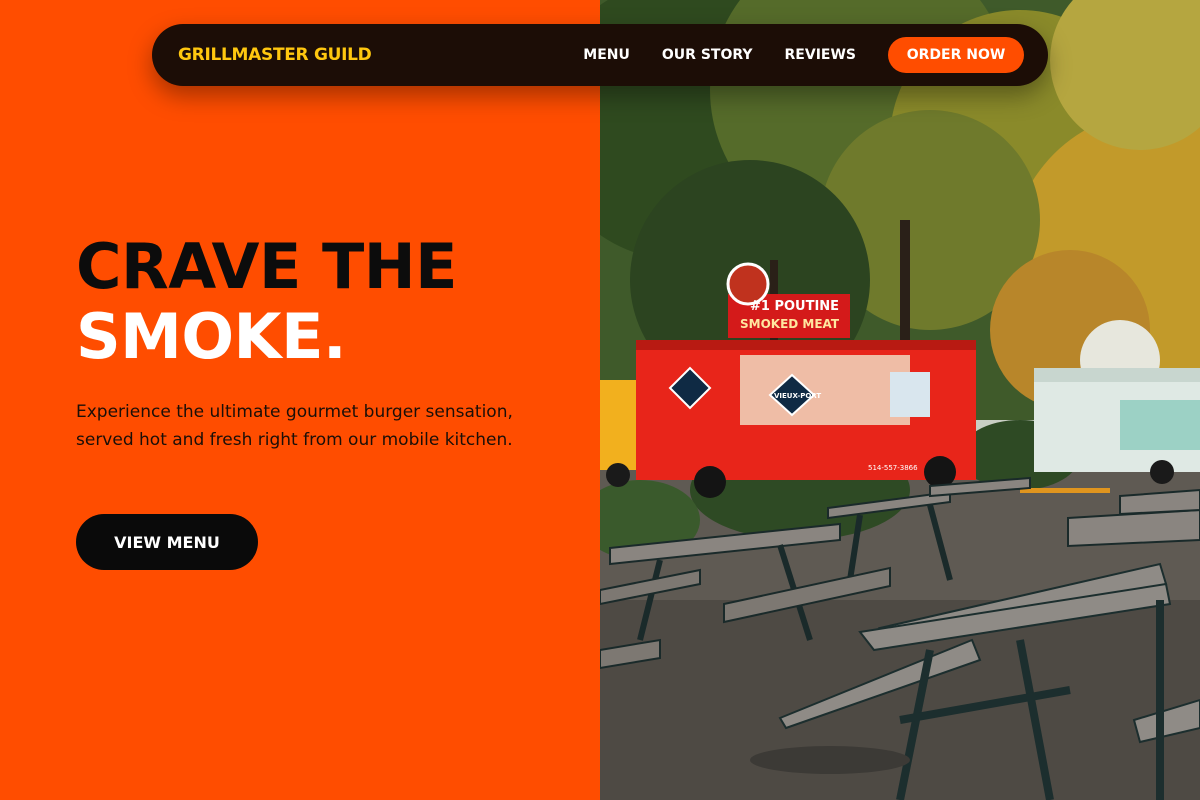 This screenshot has height=800, width=1200. Describe the element at coordinates (797, 396) in the screenshot. I see `truck-badge: VIEUX-PORT` at that location.